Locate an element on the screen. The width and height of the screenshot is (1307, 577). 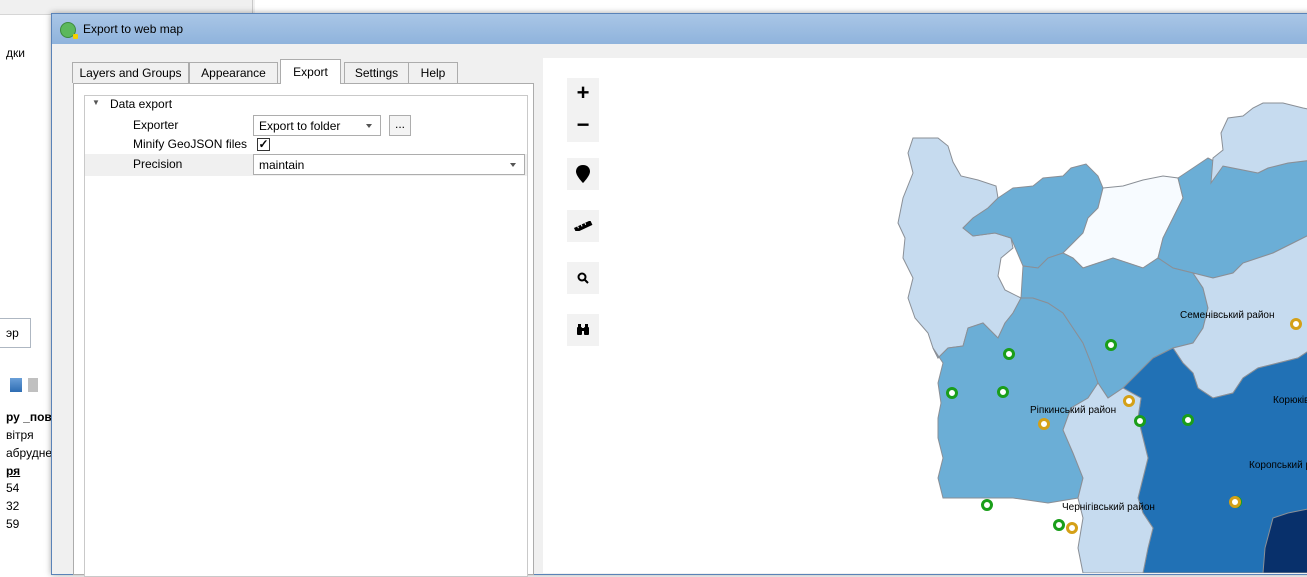
search-icon is located at coordinates (583, 278).